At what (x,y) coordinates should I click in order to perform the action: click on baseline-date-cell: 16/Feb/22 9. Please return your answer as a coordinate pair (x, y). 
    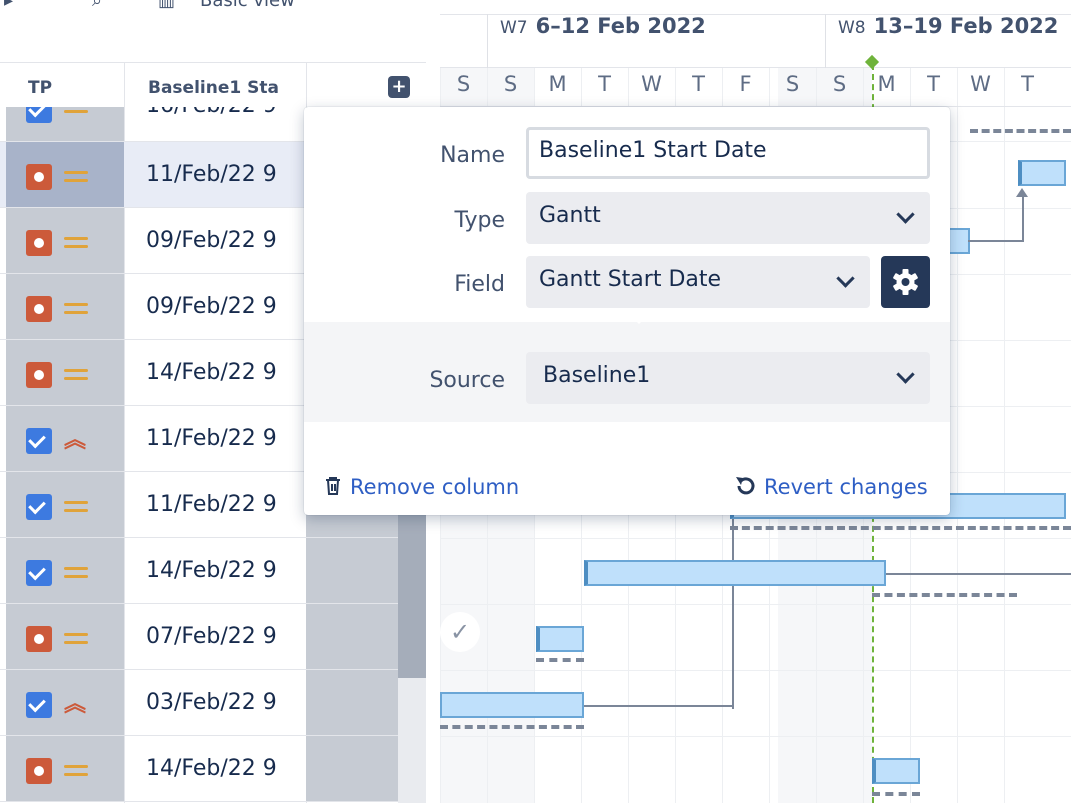
    Looking at the image, I should click on (211, 112).